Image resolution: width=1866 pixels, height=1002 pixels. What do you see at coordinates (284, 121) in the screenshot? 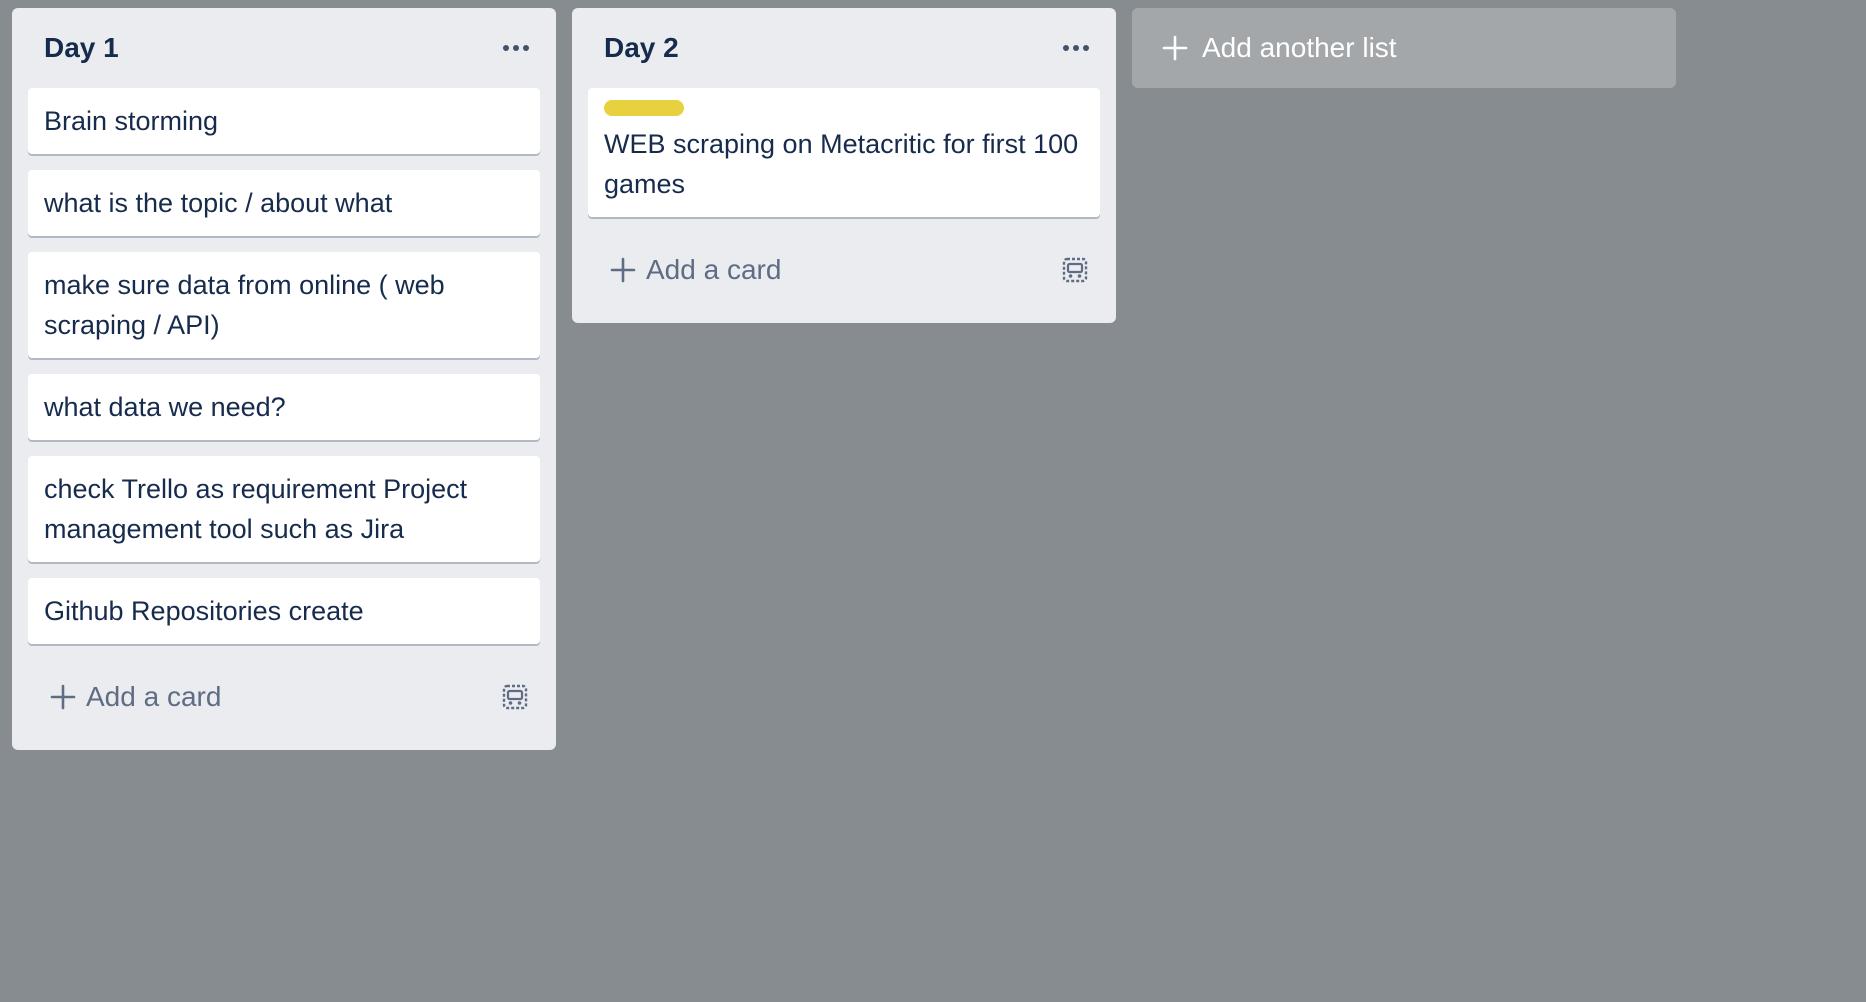
I see `card: Brain storming` at bounding box center [284, 121].